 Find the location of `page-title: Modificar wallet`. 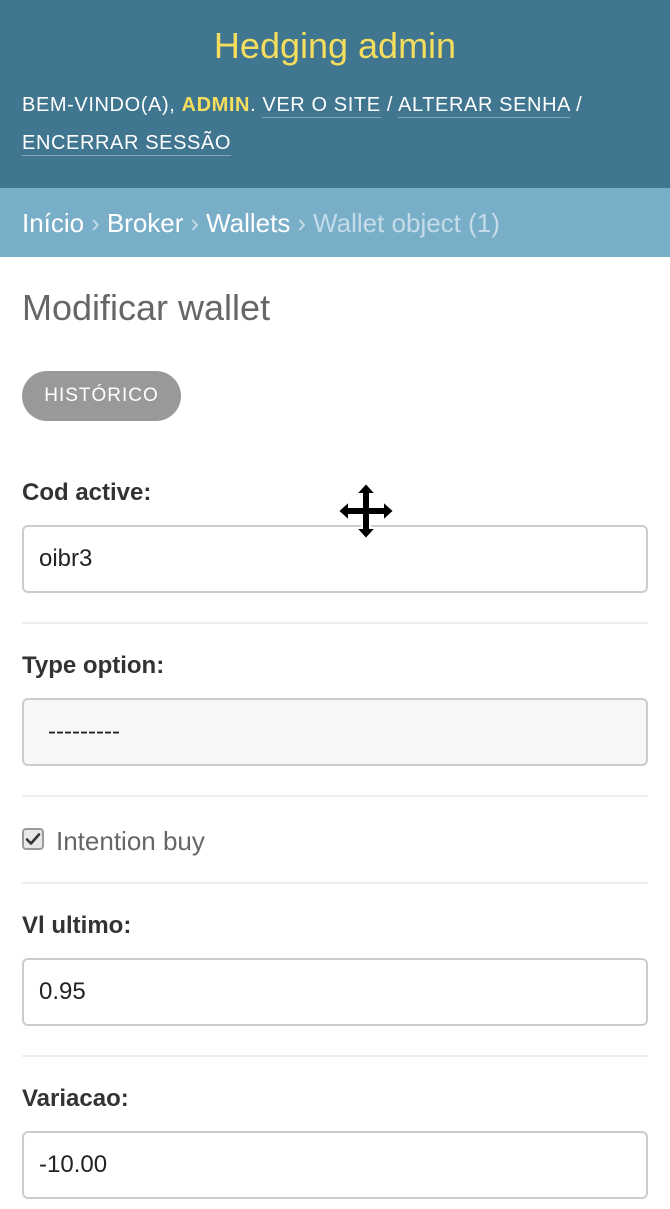

page-title: Modificar wallet is located at coordinates (146, 307).